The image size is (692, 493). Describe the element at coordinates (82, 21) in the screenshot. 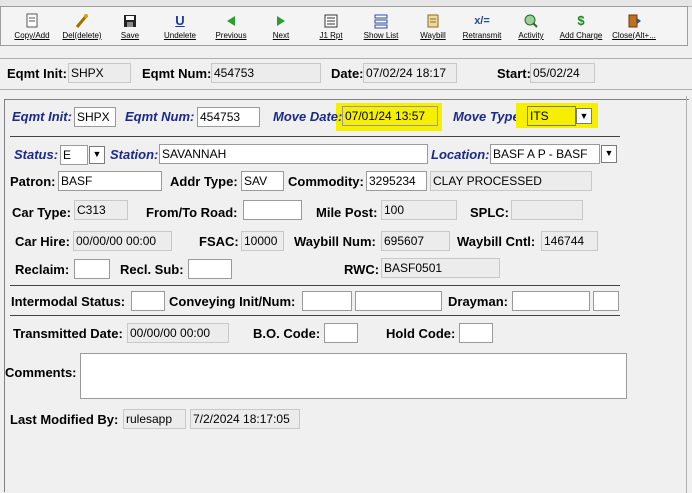

I see `delete-icon` at that location.